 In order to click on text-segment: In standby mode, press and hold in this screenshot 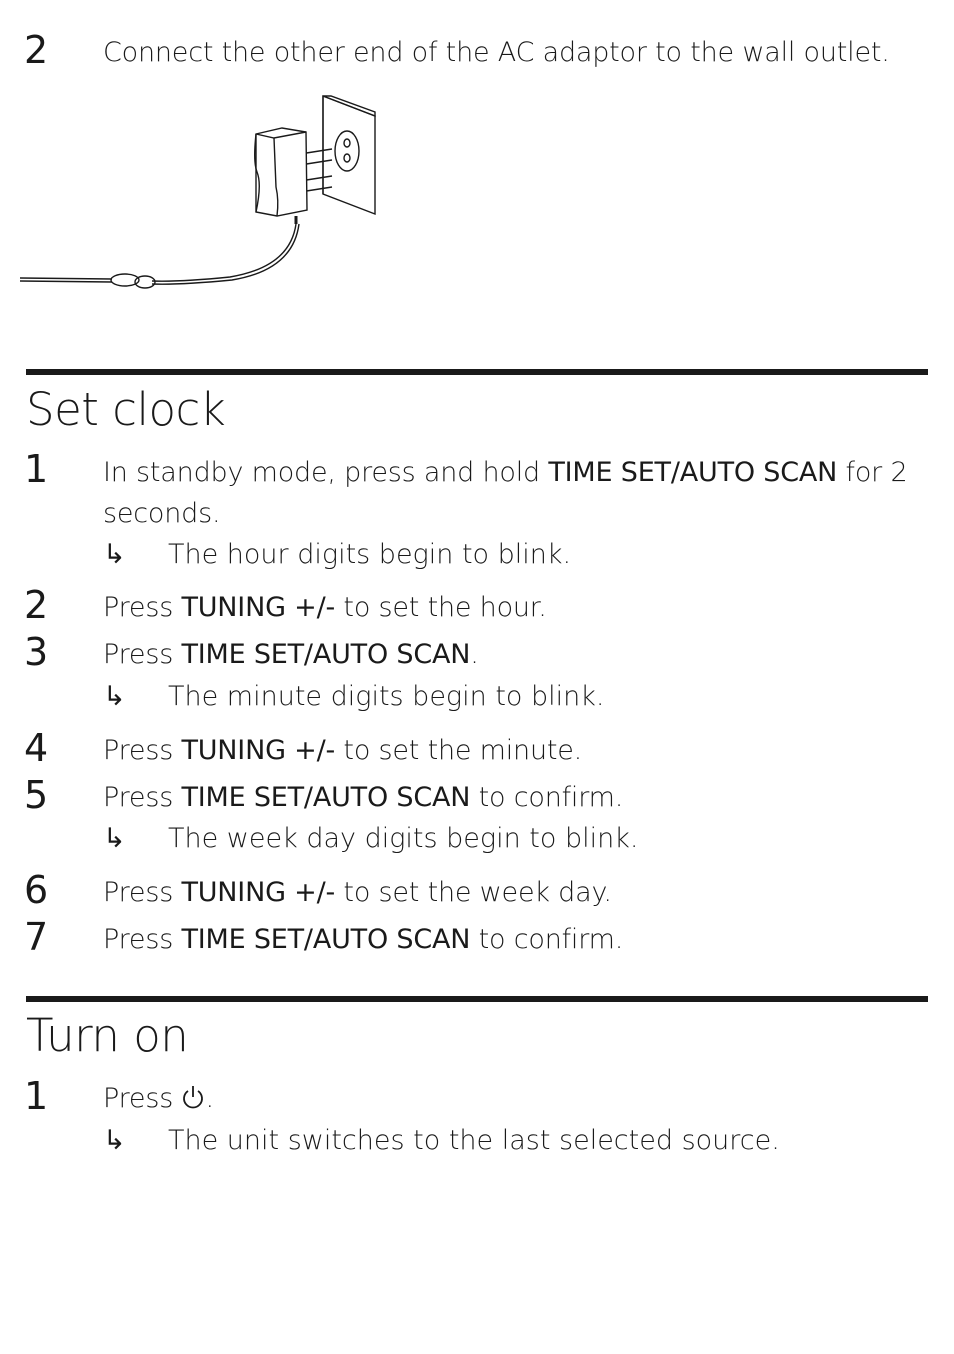, I will do `click(326, 472)`.